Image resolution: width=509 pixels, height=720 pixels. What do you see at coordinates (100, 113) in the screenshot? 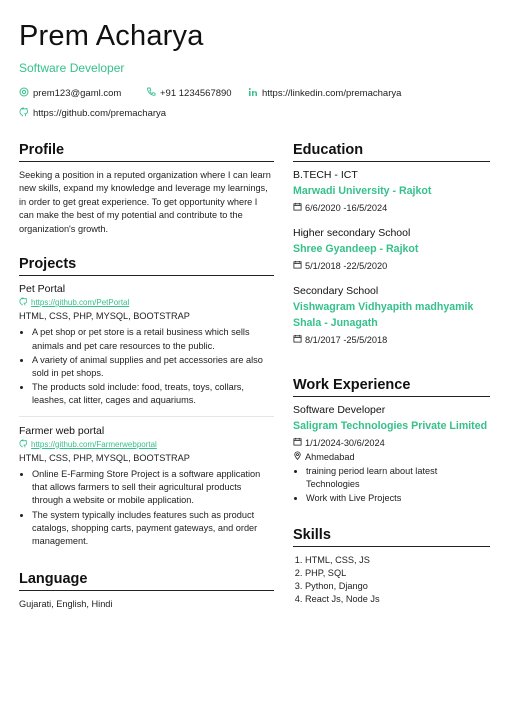
I see `github-text: https://github.com/premacharya` at bounding box center [100, 113].